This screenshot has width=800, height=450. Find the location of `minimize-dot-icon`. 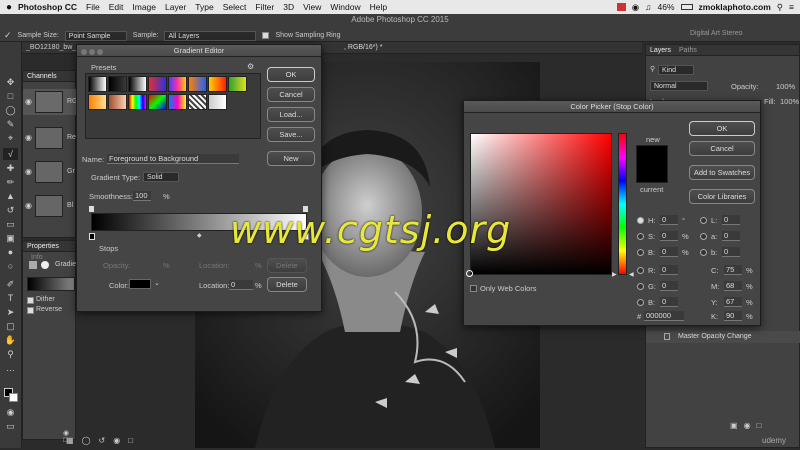

minimize-dot-icon is located at coordinates (92, 52).